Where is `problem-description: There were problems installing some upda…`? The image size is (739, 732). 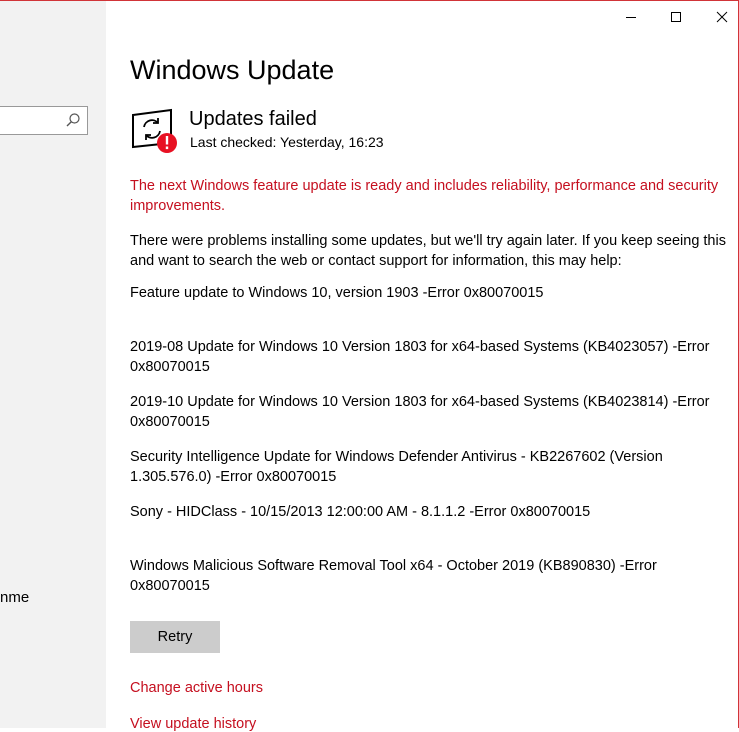
problem-description: There were problems installing some upda… is located at coordinates (428, 251).